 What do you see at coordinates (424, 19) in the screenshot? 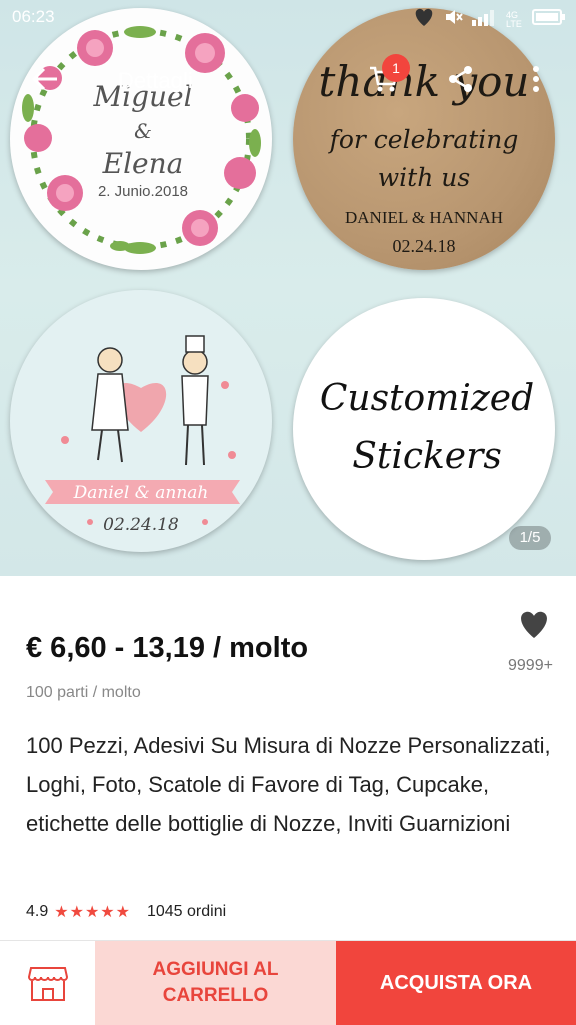
I see `heart-outline-icon` at bounding box center [424, 19].